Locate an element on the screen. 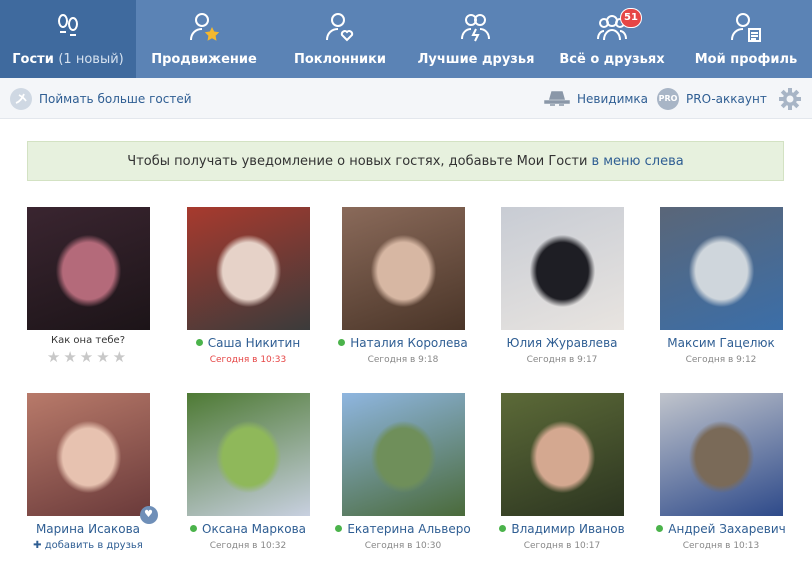 This screenshot has height=567, width=812. user-star-icon is located at coordinates (205, 27).